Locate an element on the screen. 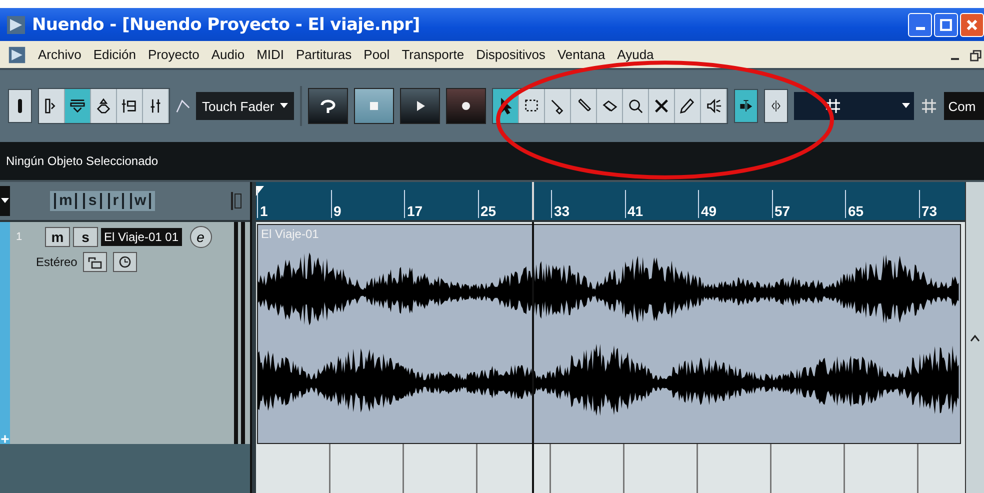 Image resolution: width=984 pixels, height=493 pixels. play-button is located at coordinates (420, 106).